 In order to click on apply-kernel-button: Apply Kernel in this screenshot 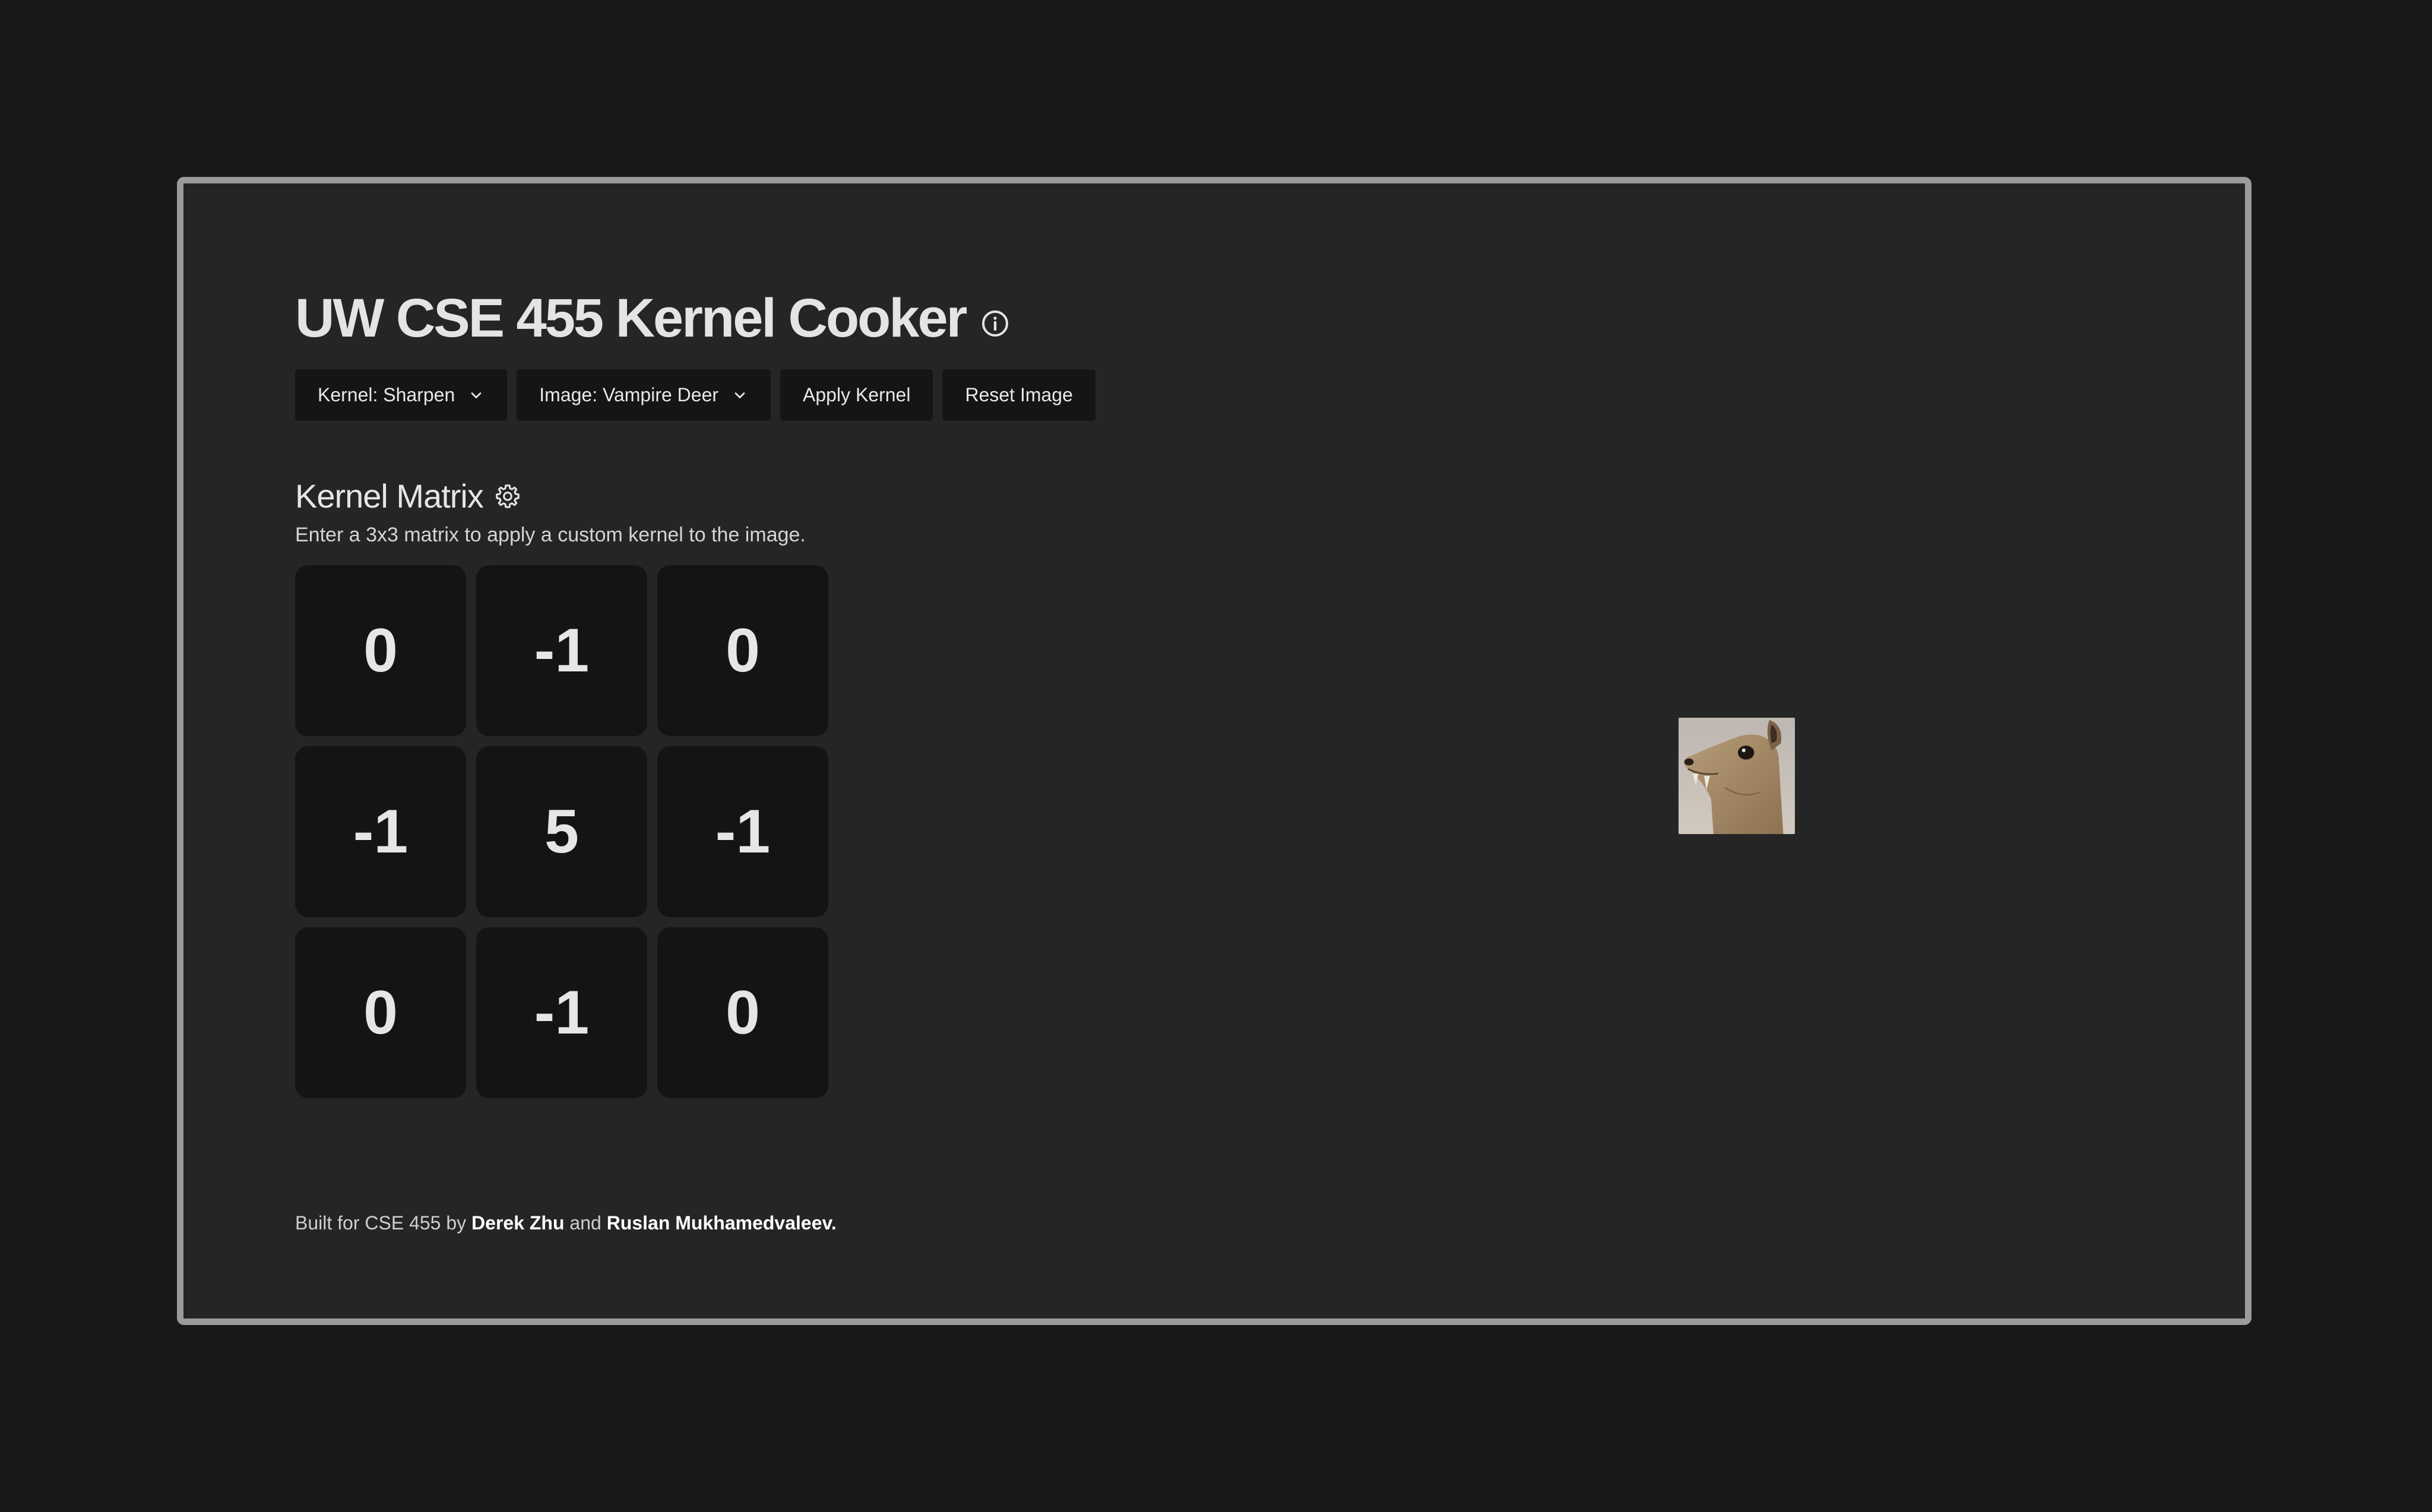, I will do `click(856, 395)`.